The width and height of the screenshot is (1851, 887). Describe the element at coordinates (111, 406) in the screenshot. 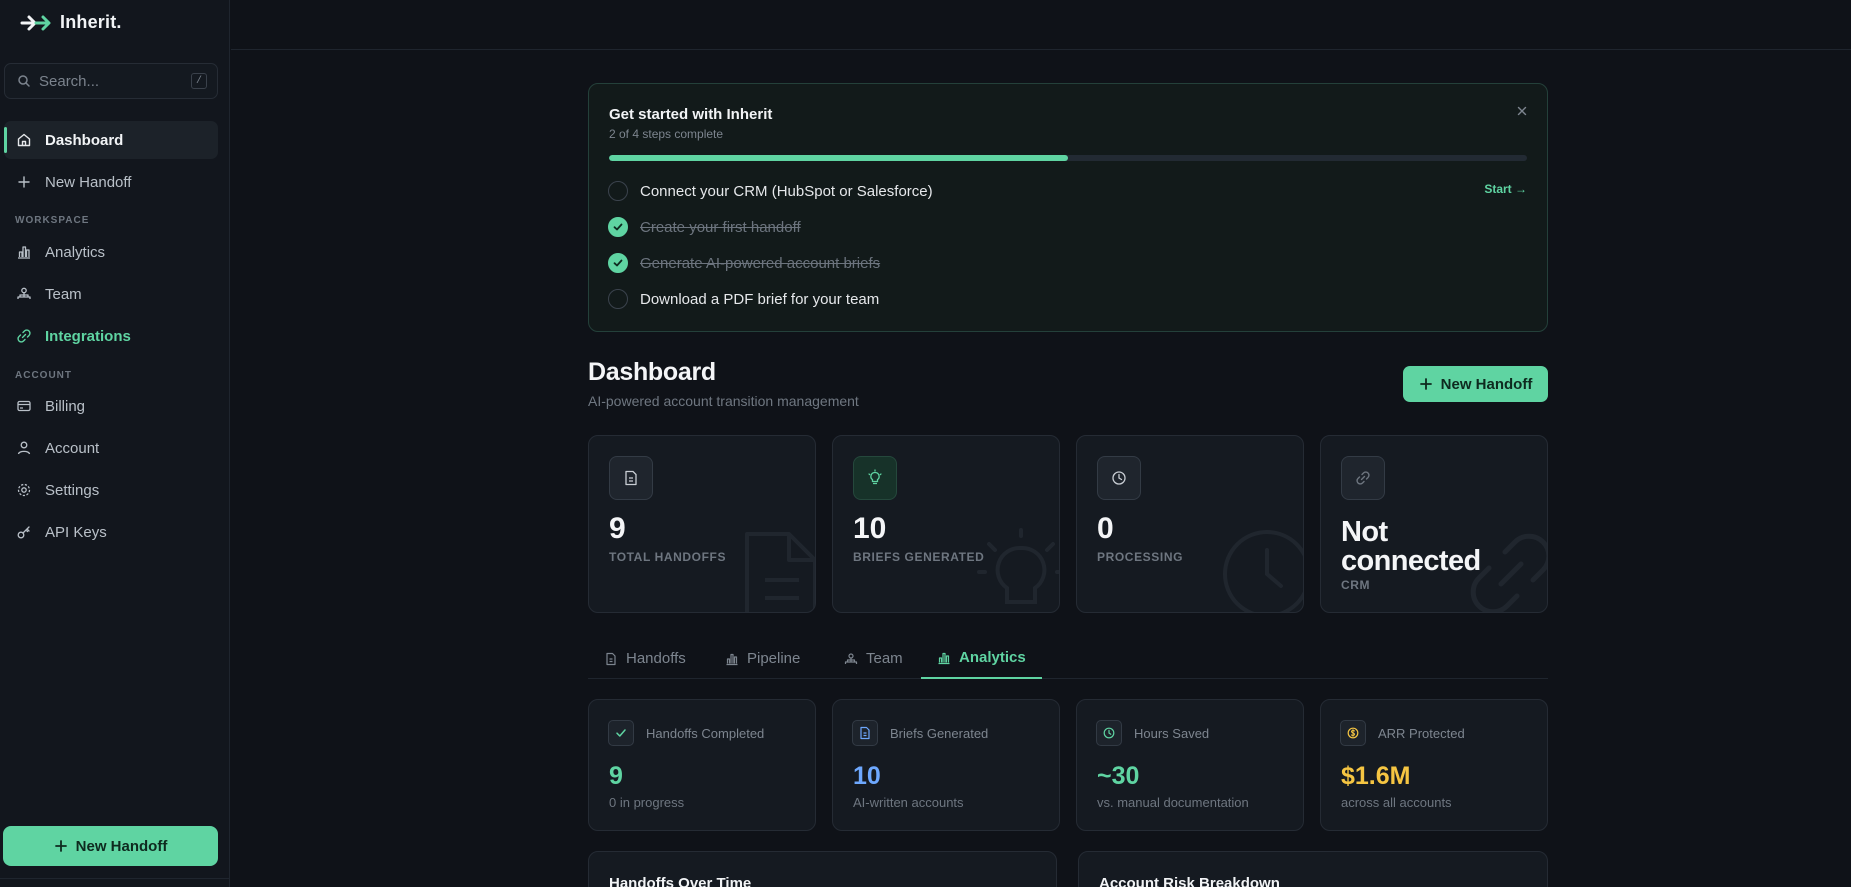

I see `sidebar-item-billing: Billing` at that location.